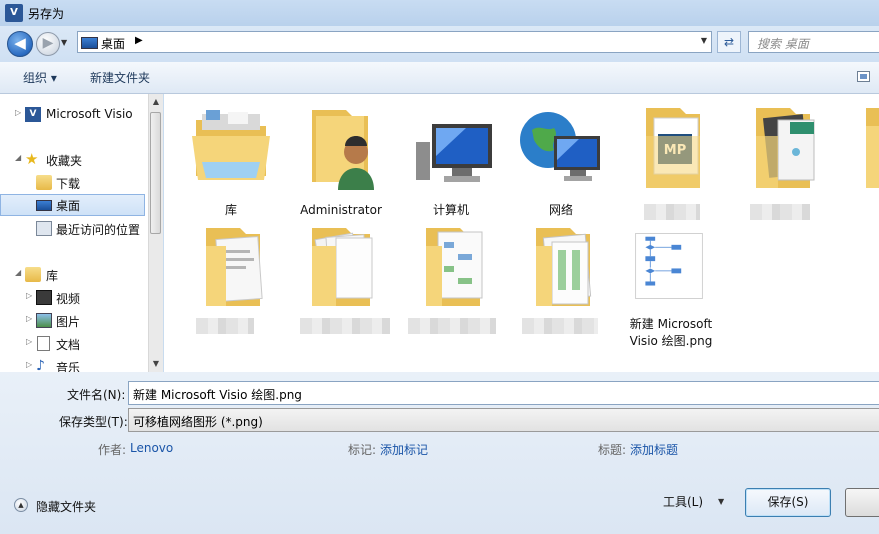 The image size is (879, 534). Describe the element at coordinates (612, 450) in the screenshot. I see `title-label: 标题:` at that location.